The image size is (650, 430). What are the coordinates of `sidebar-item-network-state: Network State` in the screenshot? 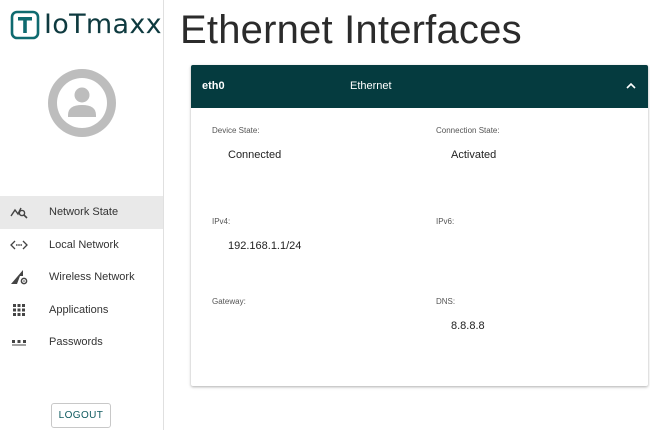 It's located at (81, 212).